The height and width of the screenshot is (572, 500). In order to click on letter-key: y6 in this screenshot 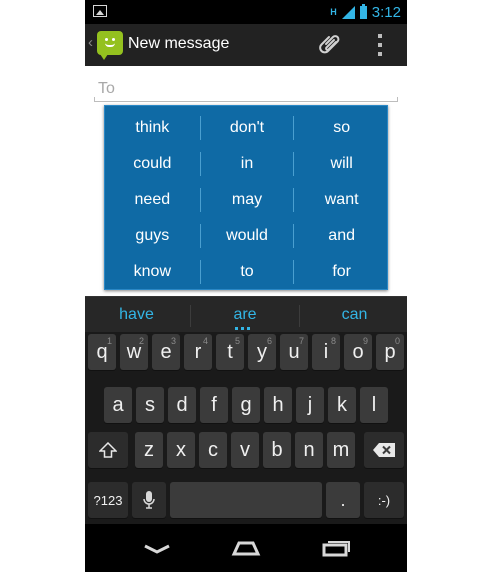, I will do `click(262, 352)`.